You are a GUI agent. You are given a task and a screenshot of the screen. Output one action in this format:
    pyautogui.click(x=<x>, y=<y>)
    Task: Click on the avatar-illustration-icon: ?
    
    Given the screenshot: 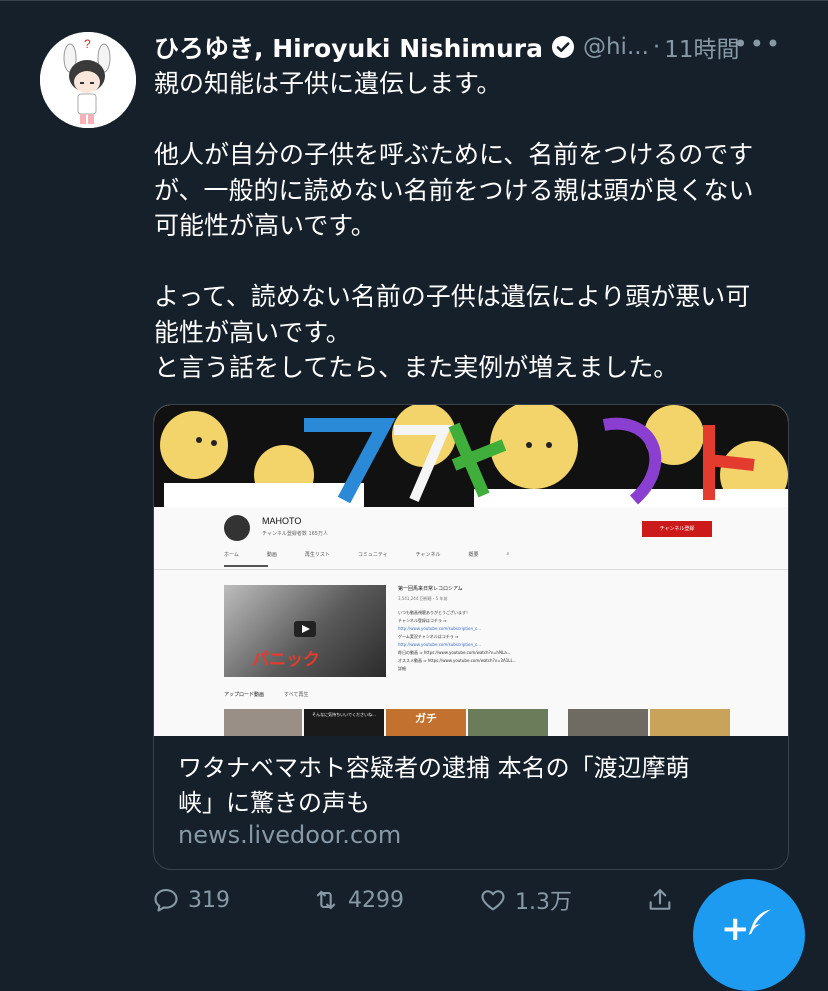 What is the action you would take?
    pyautogui.click(x=88, y=80)
    